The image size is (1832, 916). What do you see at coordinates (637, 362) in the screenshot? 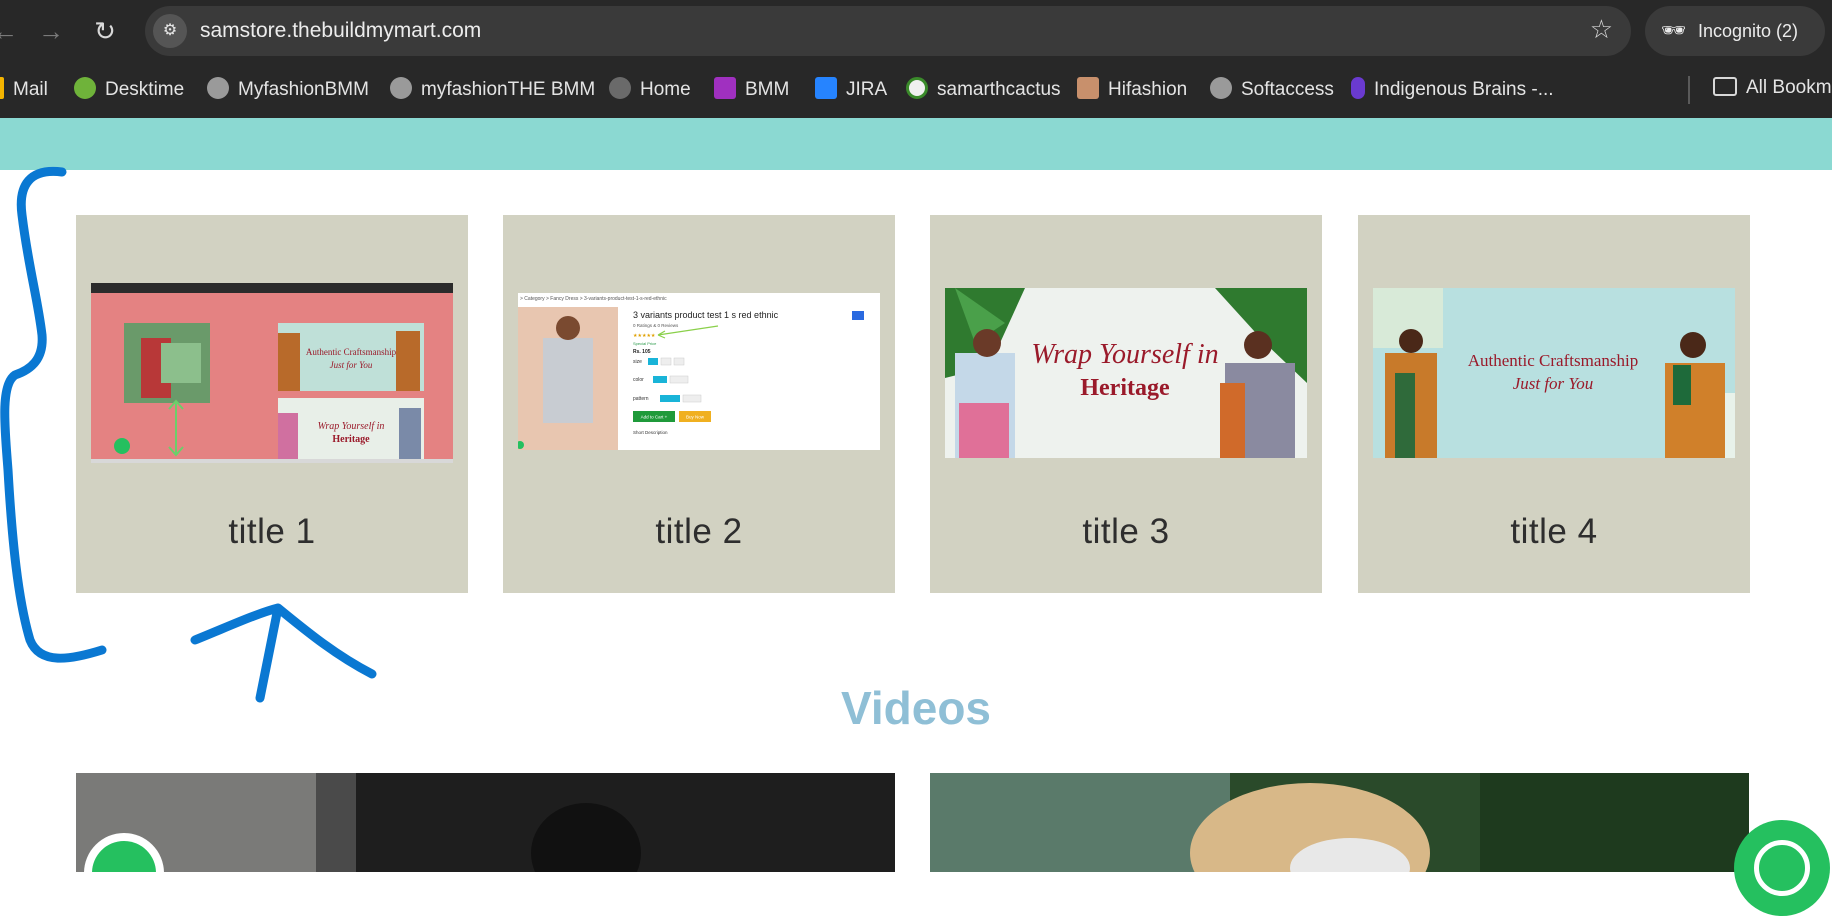
I see `thumb-size-label: size` at bounding box center [637, 362].